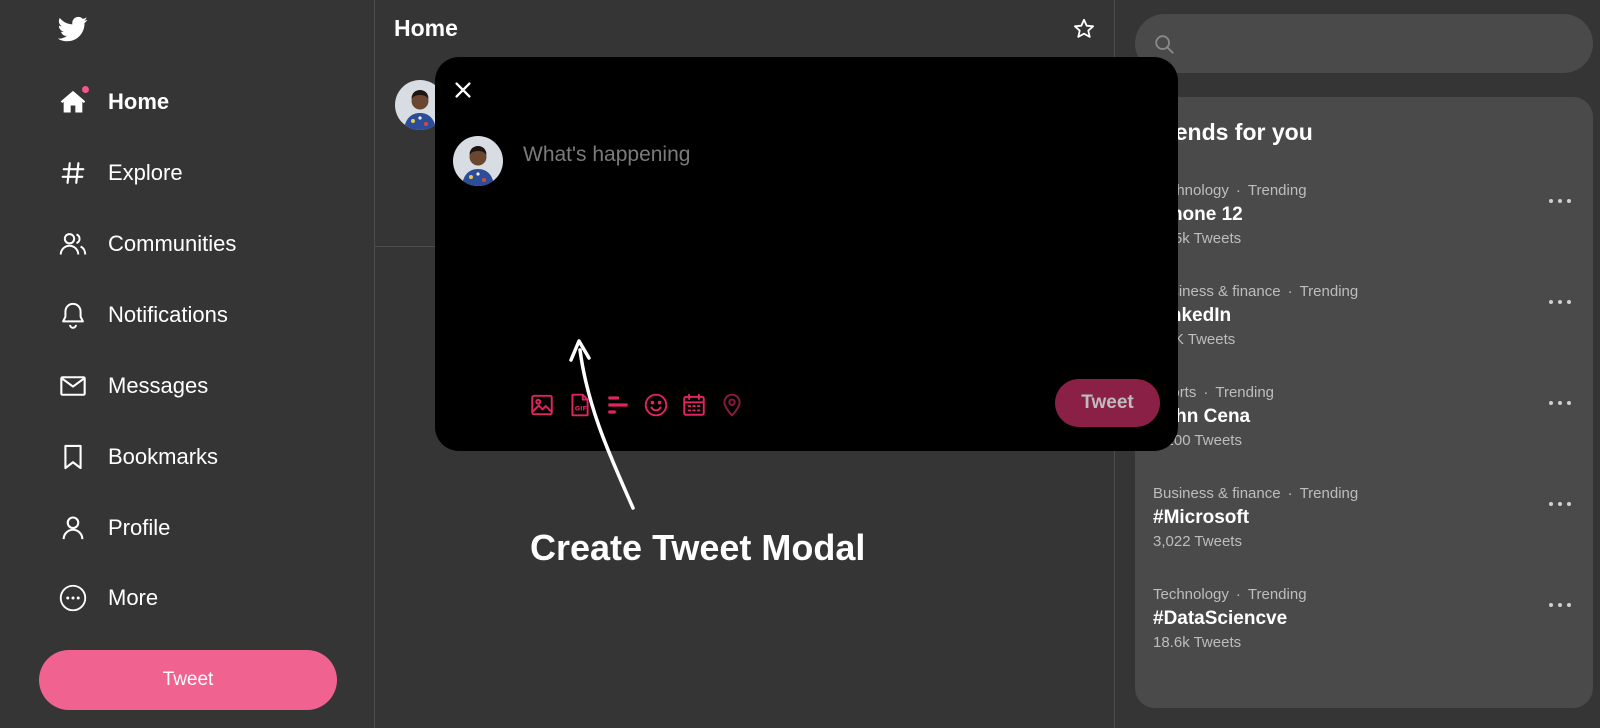 The height and width of the screenshot is (728, 1600). I want to click on sidebar-item-profile: Profile, so click(114, 528).